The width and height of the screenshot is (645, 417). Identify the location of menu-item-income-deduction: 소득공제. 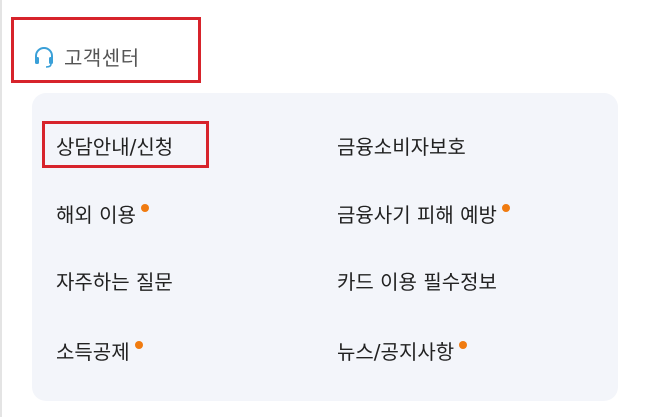
(99, 350).